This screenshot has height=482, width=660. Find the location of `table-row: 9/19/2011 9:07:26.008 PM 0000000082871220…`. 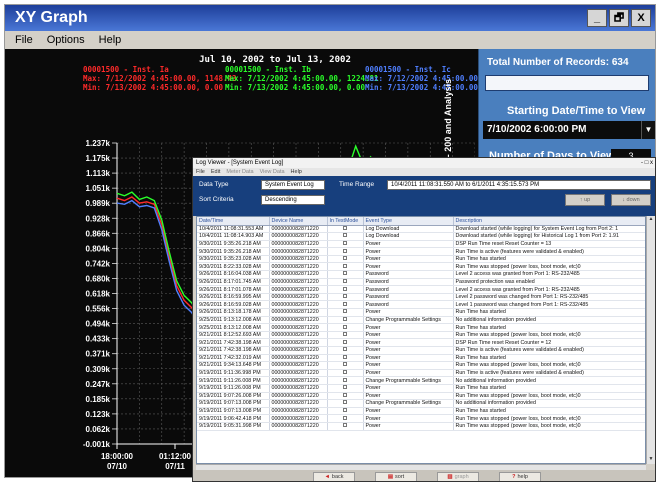

table-row: 9/19/2011 9:07:26.008 PM 0000000082871220… is located at coordinates (421, 396).